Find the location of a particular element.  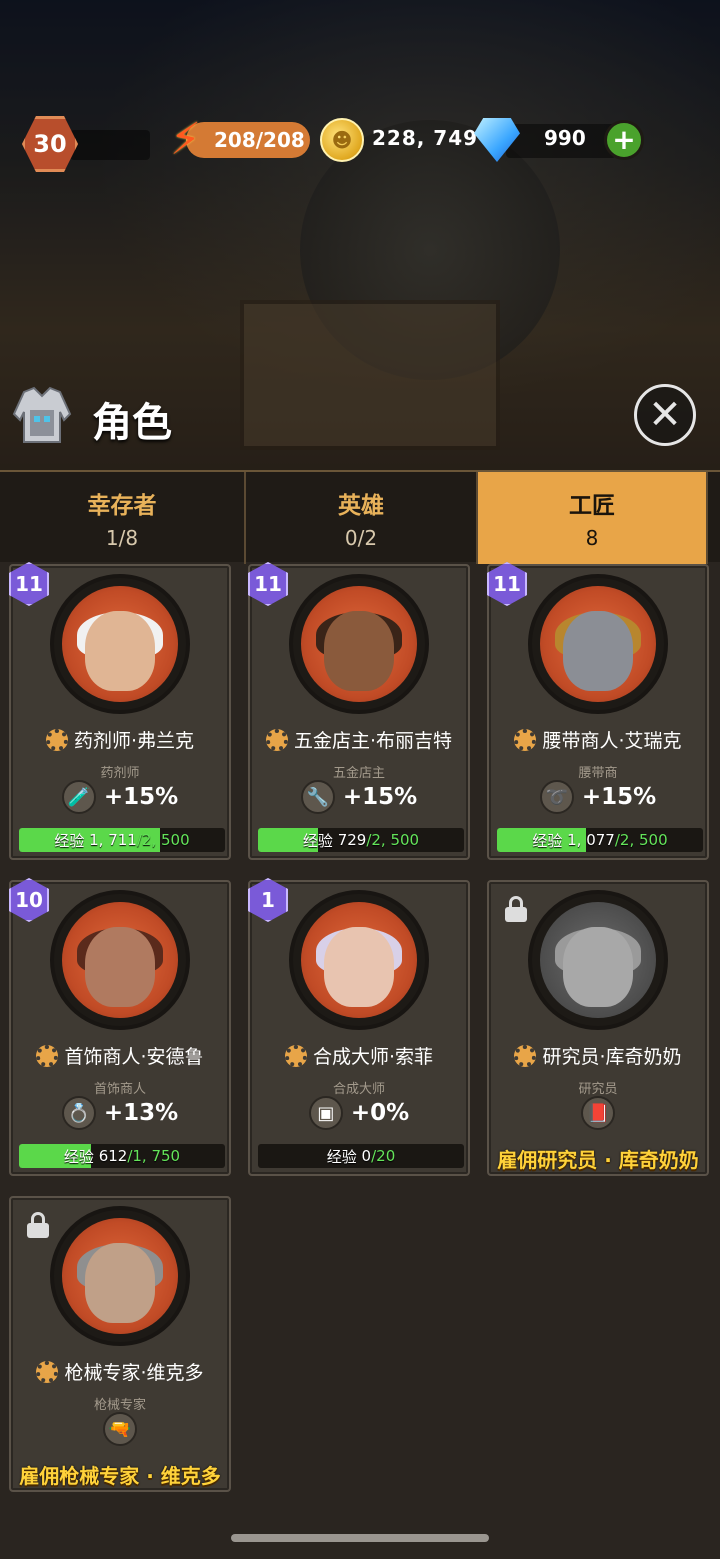

name-row: 首饰商人·安德鲁 is located at coordinates (120, 1055).